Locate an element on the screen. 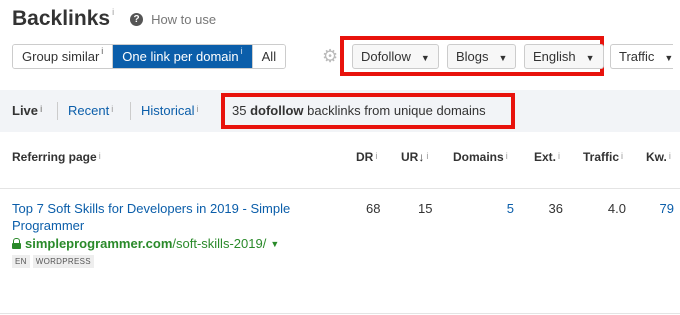  tab-recent: Recent i is located at coordinates (90, 111).